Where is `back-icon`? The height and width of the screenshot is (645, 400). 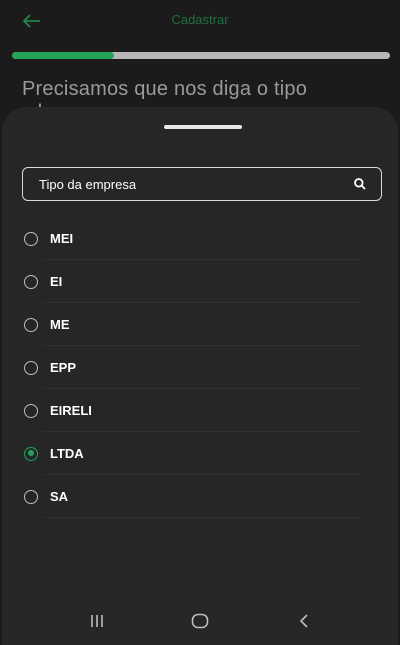 back-icon is located at coordinates (303, 621).